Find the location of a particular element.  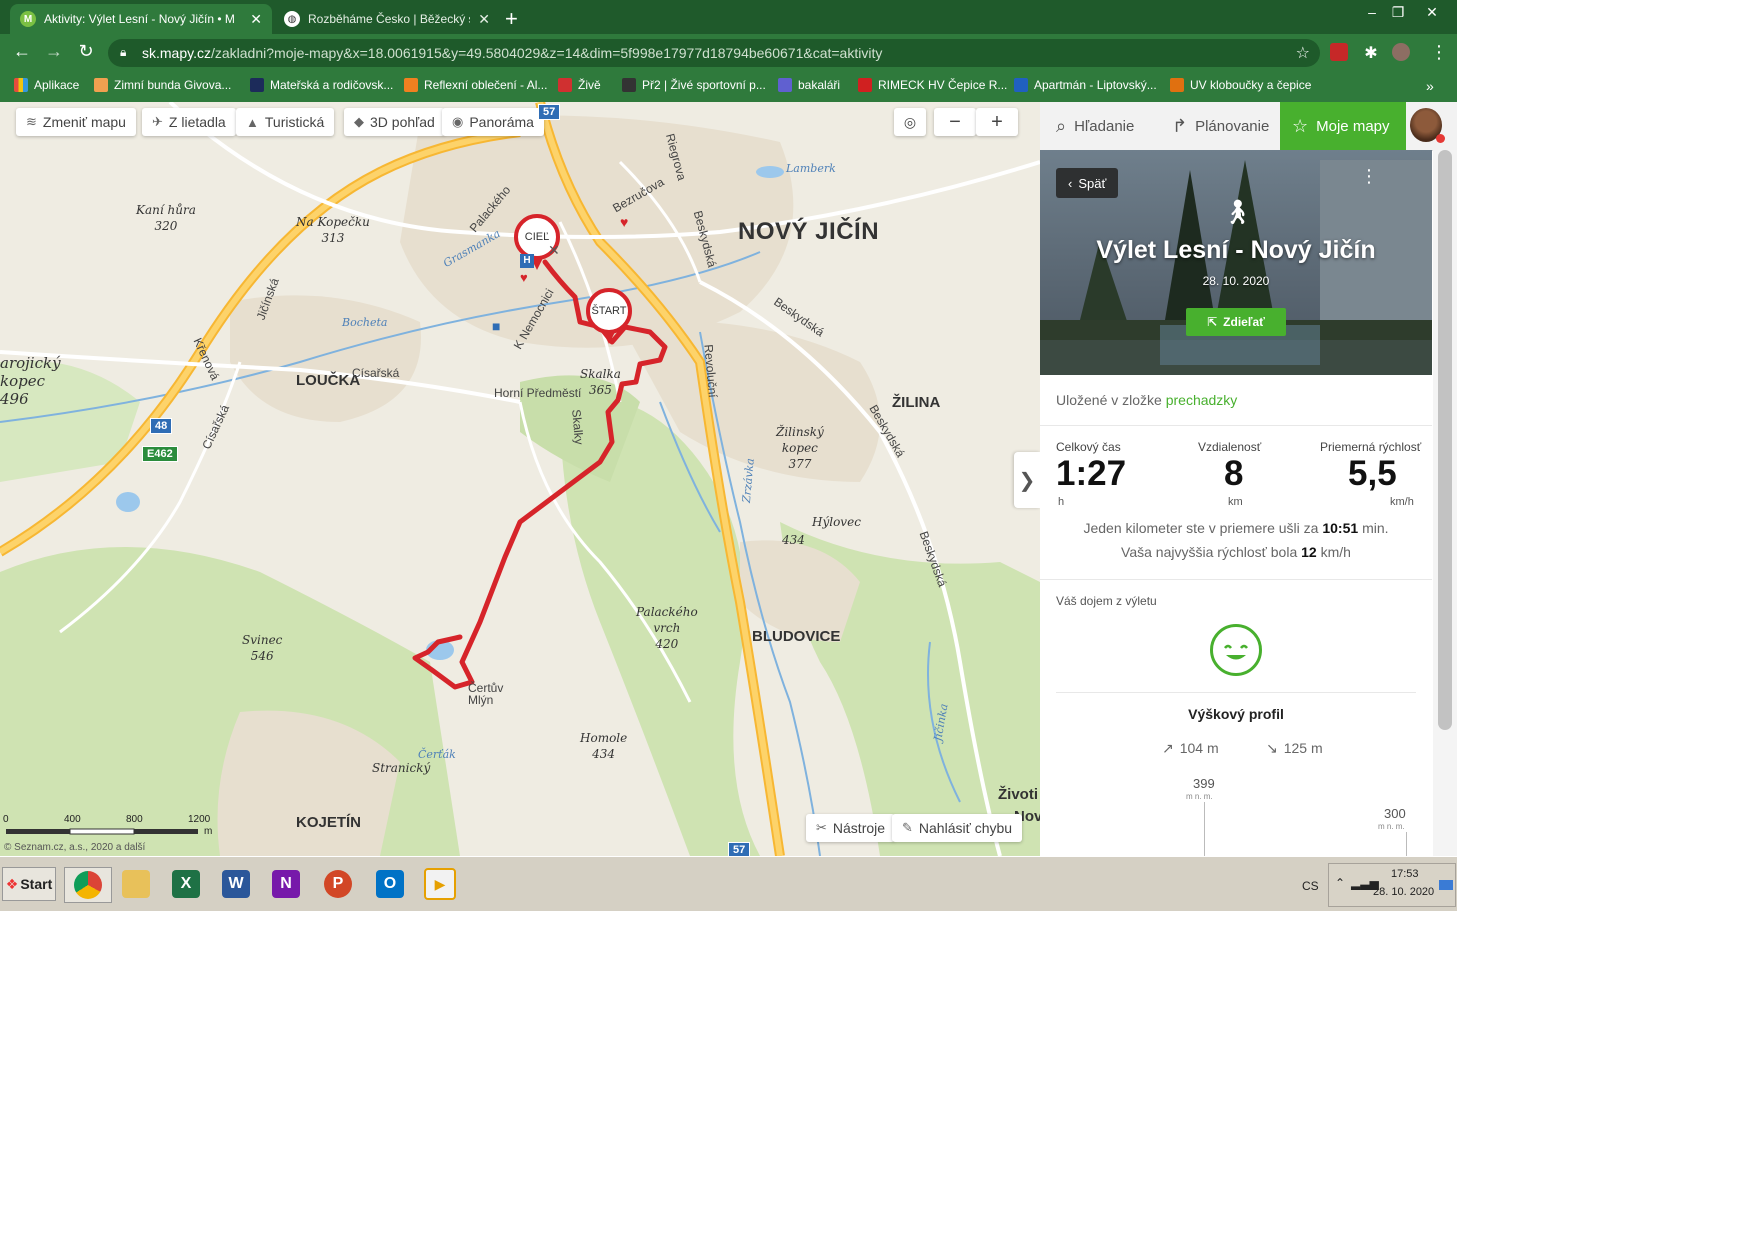

restaurant-icon: ✕ is located at coordinates (554, 250).